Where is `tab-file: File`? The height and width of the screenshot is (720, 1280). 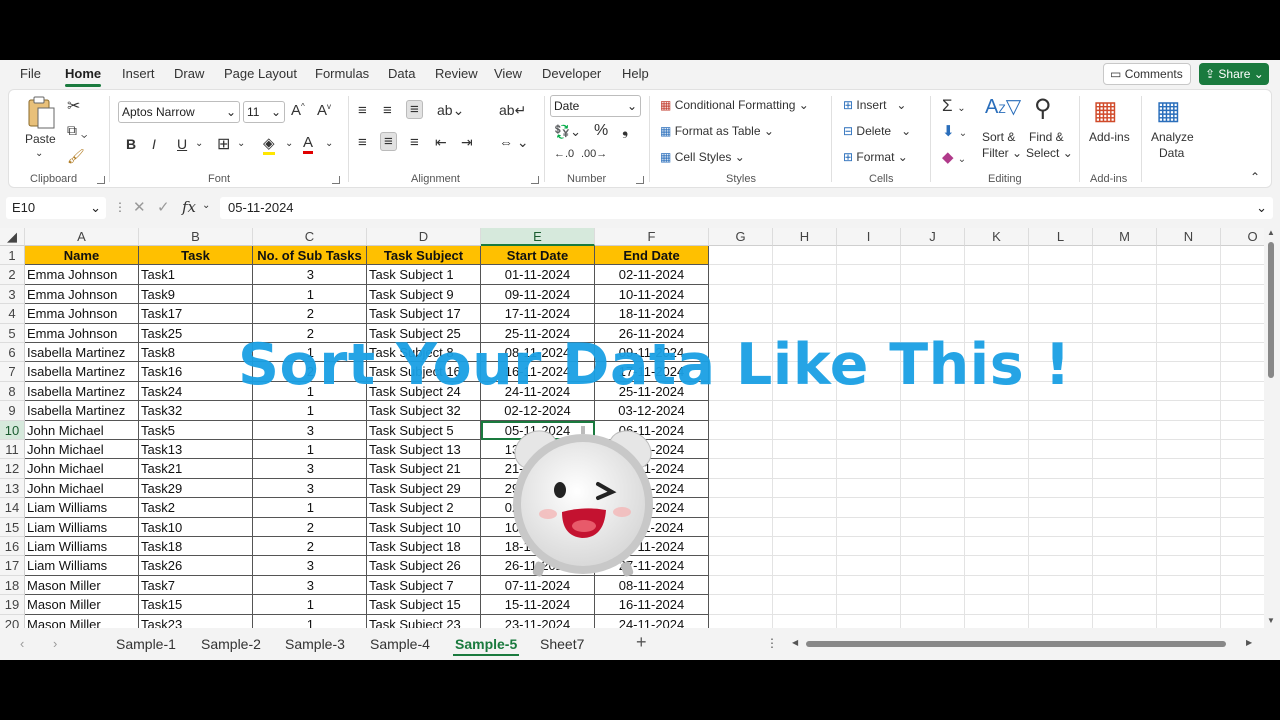
tab-file: File is located at coordinates (30, 73).